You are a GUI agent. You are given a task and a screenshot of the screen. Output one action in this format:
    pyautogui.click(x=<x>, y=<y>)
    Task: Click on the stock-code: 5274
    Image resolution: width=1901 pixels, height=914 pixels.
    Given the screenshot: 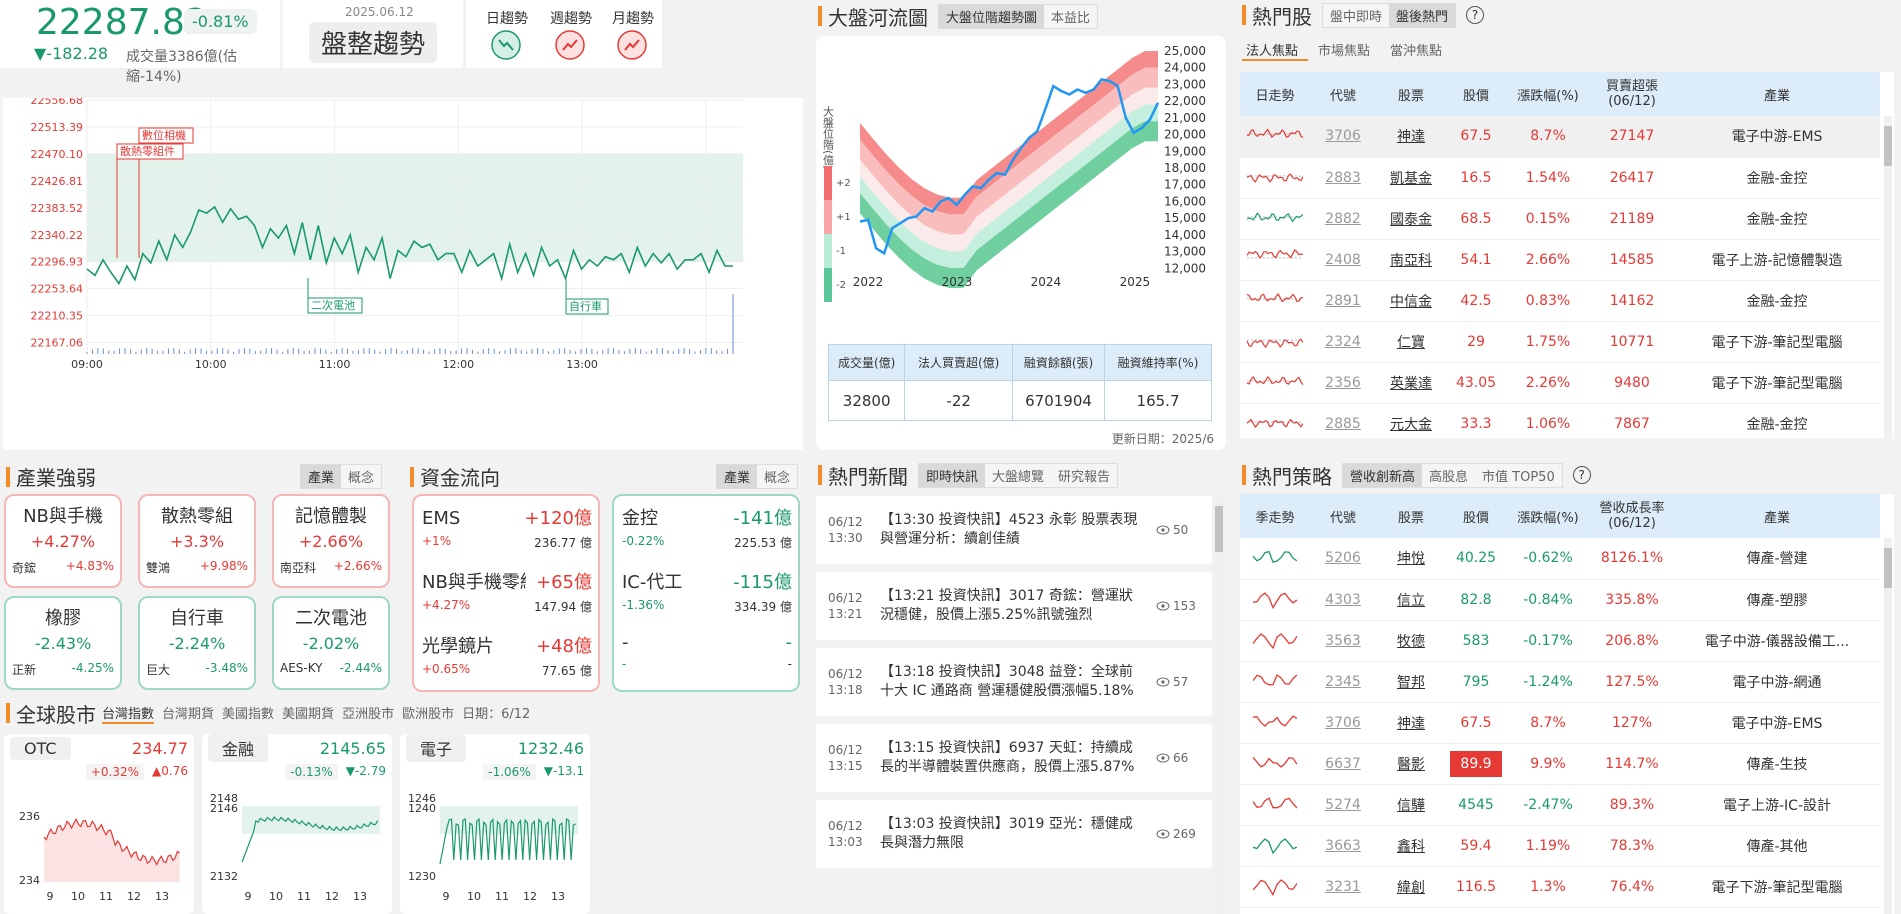 What is the action you would take?
    pyautogui.click(x=1343, y=805)
    